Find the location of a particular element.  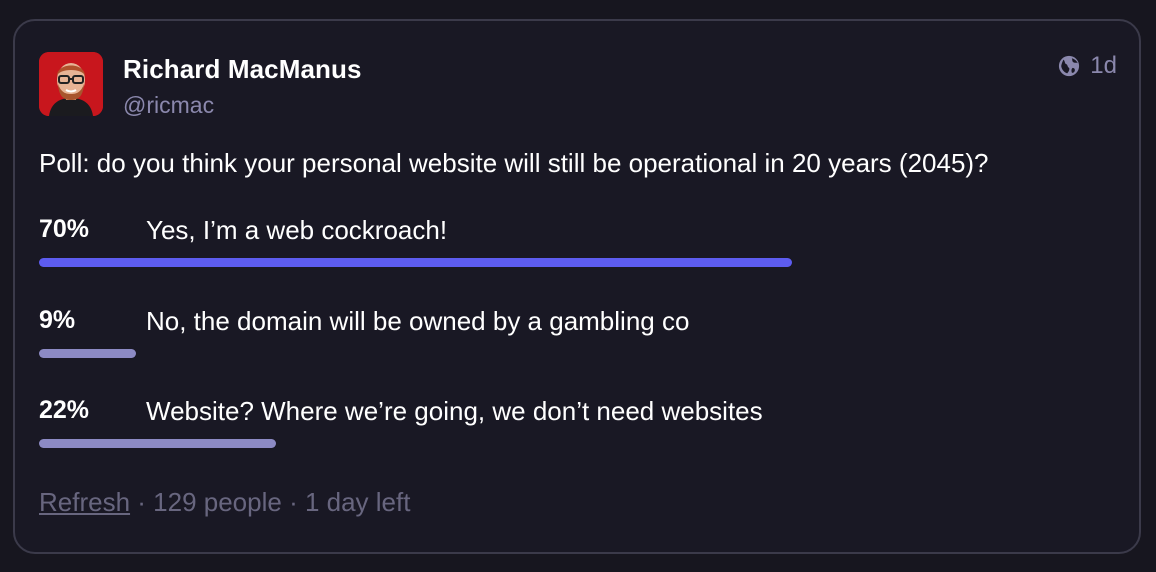

globe-icon is located at coordinates (1069, 66).